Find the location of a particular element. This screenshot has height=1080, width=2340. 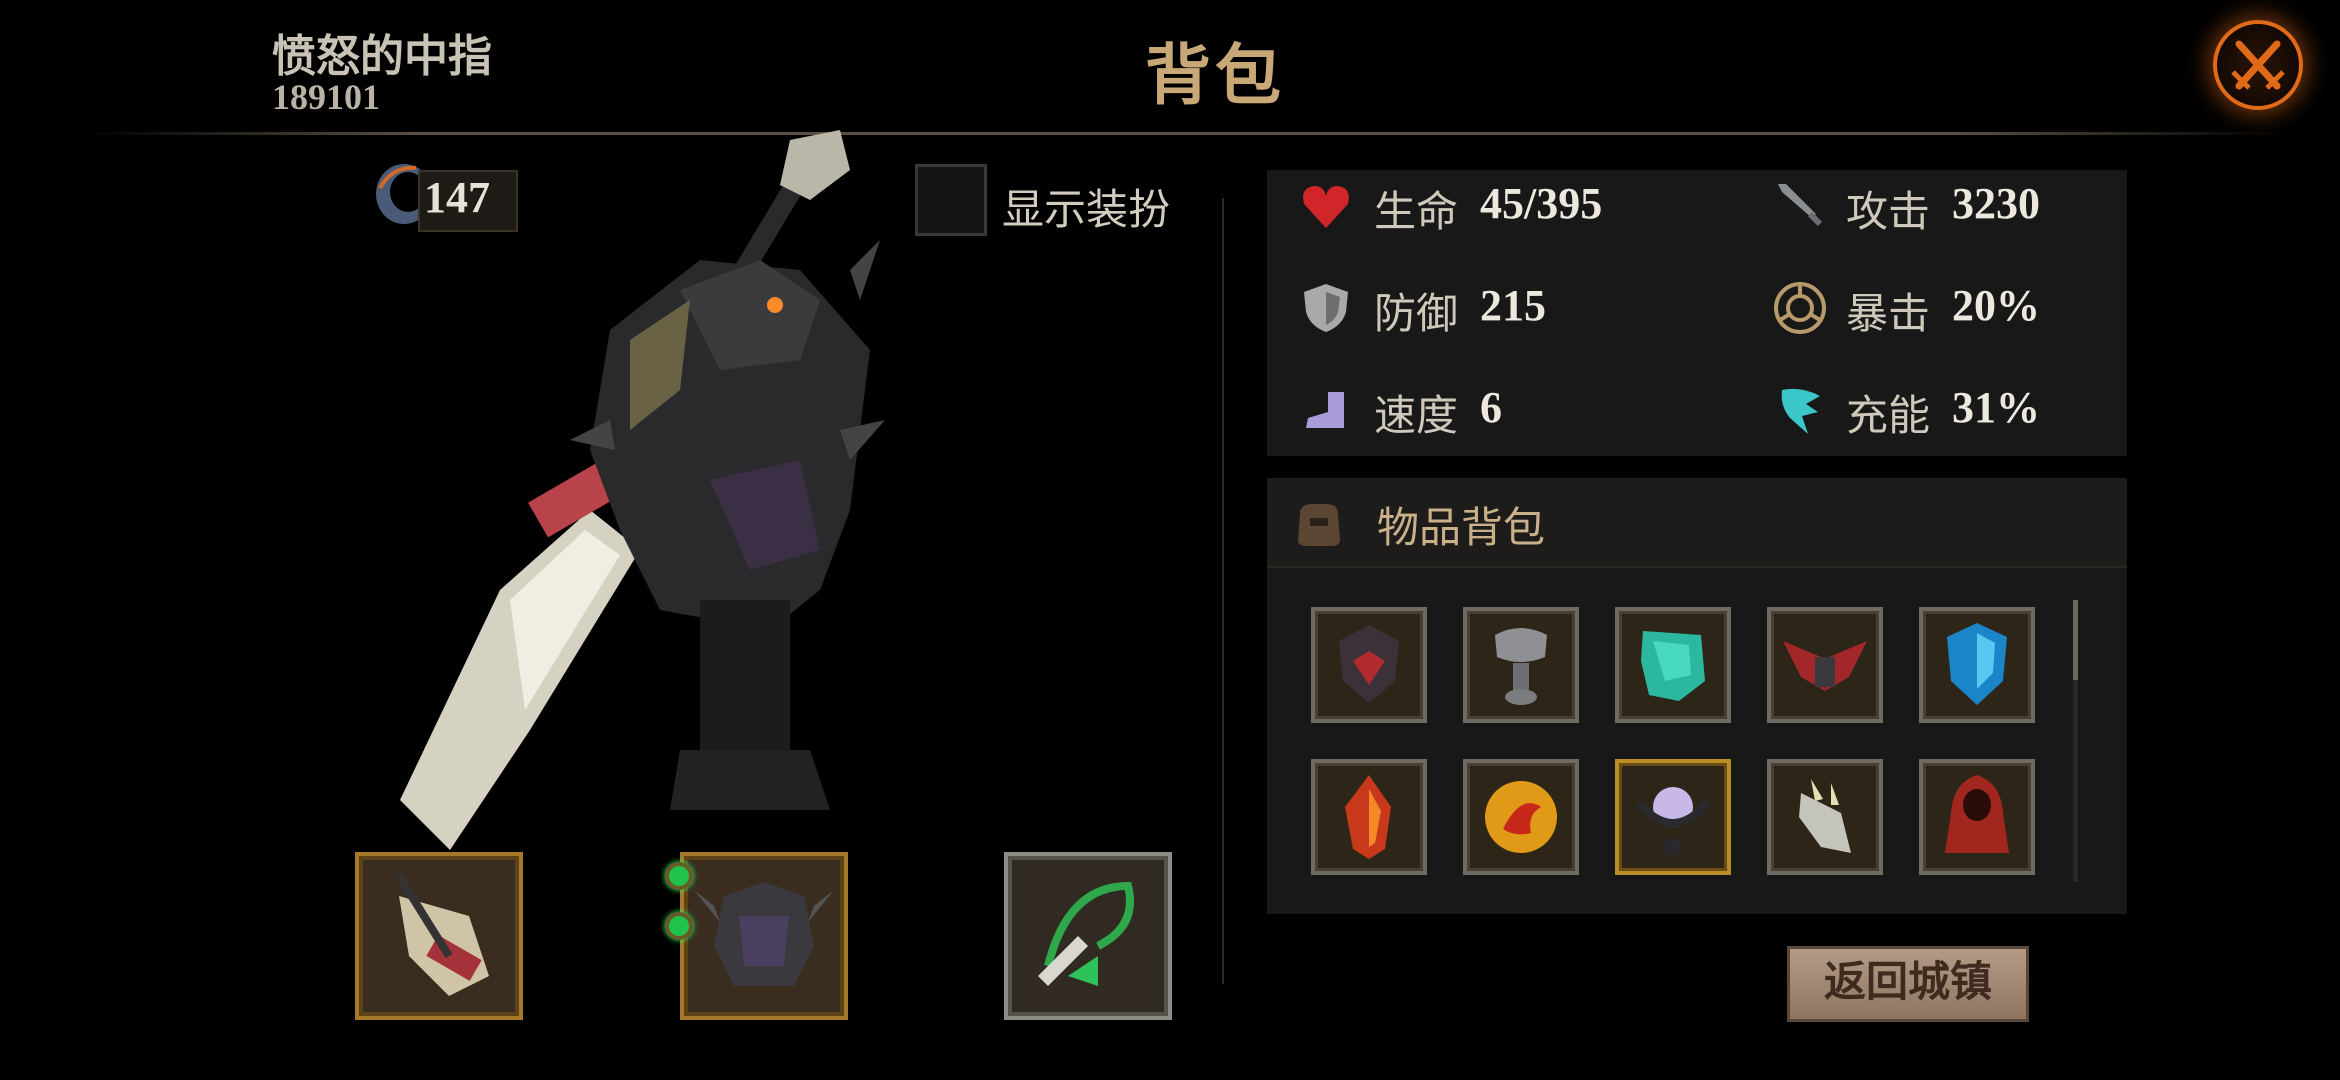

heart-icon is located at coordinates (1326, 207).